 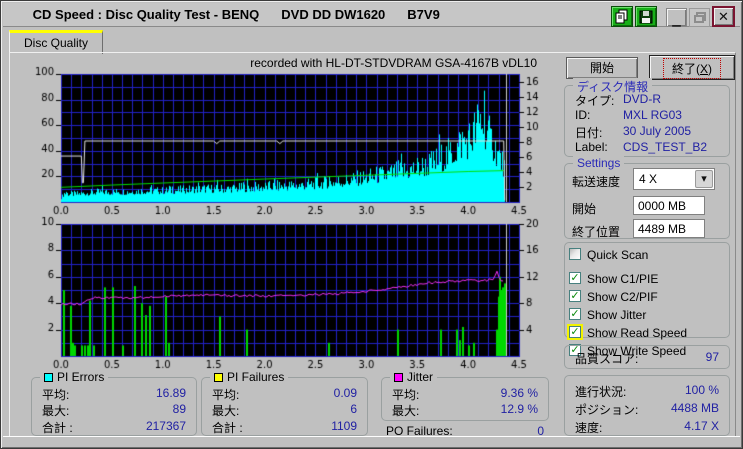 I want to click on save-button, so click(x=646, y=16).